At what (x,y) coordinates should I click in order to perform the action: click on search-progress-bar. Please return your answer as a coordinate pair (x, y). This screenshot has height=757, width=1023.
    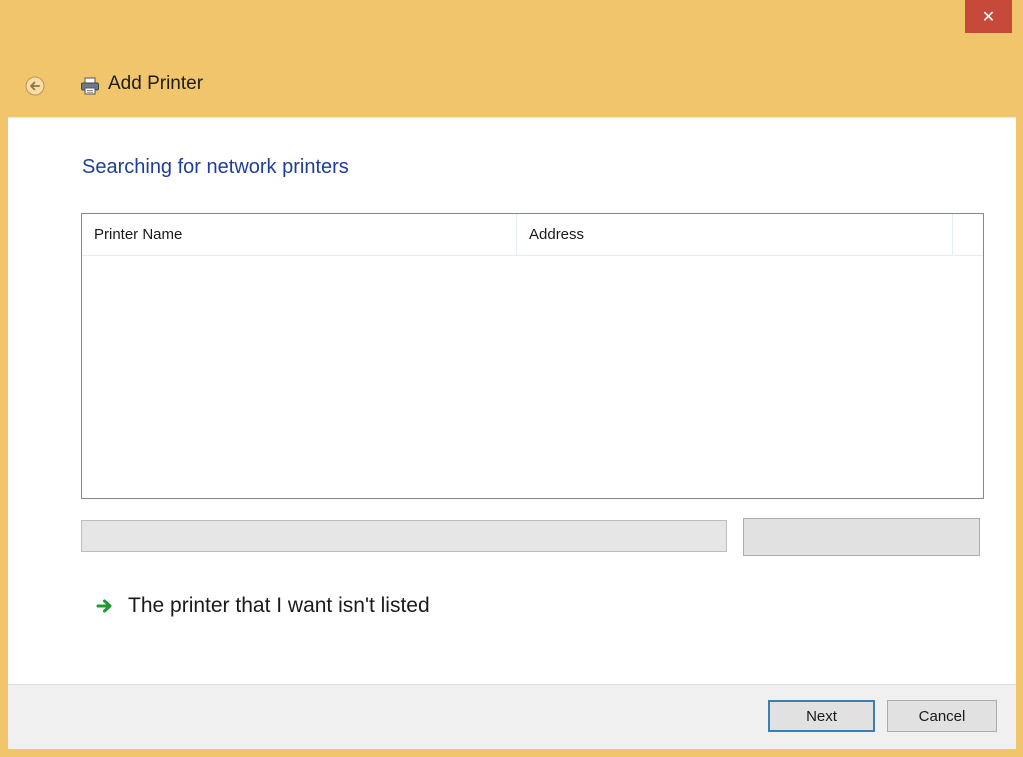
    Looking at the image, I should click on (404, 536).